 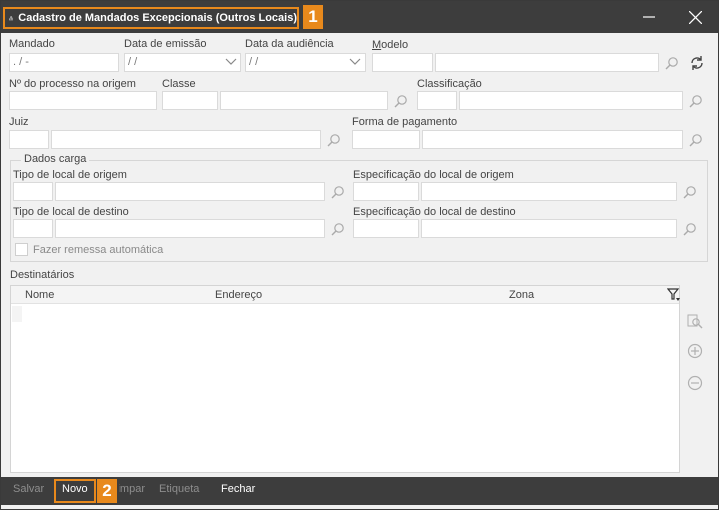 I want to click on modelo-label-rest: odelo, so click(x=395, y=45).